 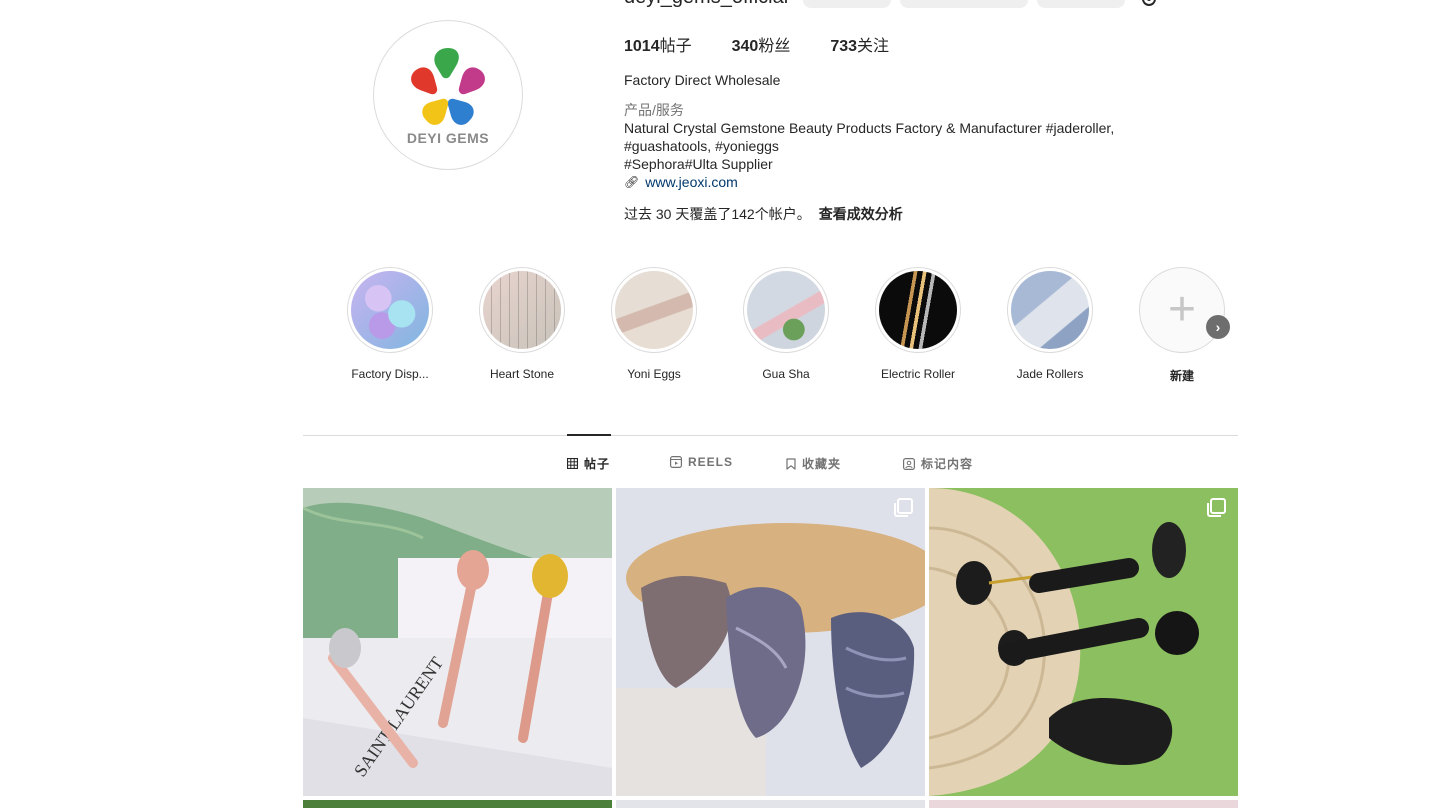 I want to click on tab-label: 帖子, so click(x=597, y=464).